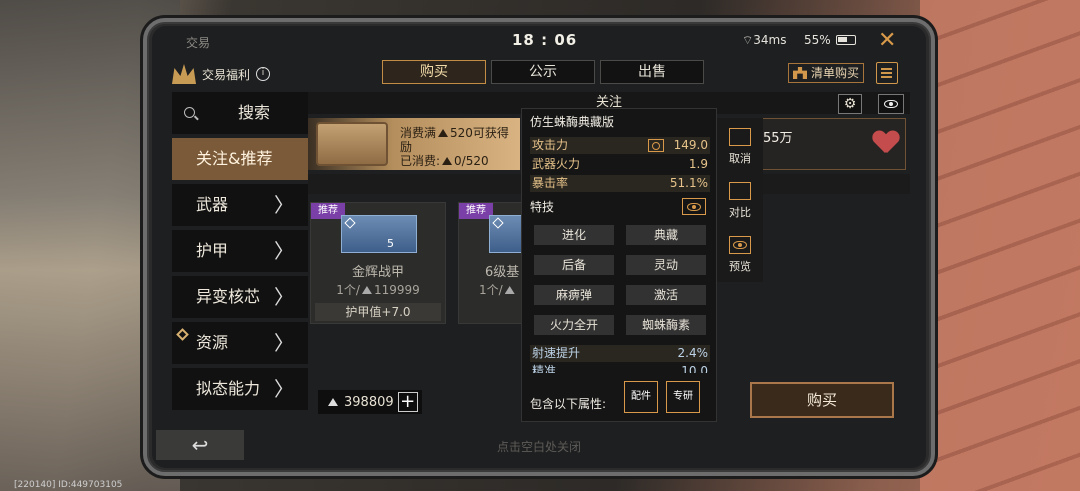 This screenshot has width=1080, height=491. What do you see at coordinates (407, 402) in the screenshot?
I see `add-currency-button: +` at bounding box center [407, 402].